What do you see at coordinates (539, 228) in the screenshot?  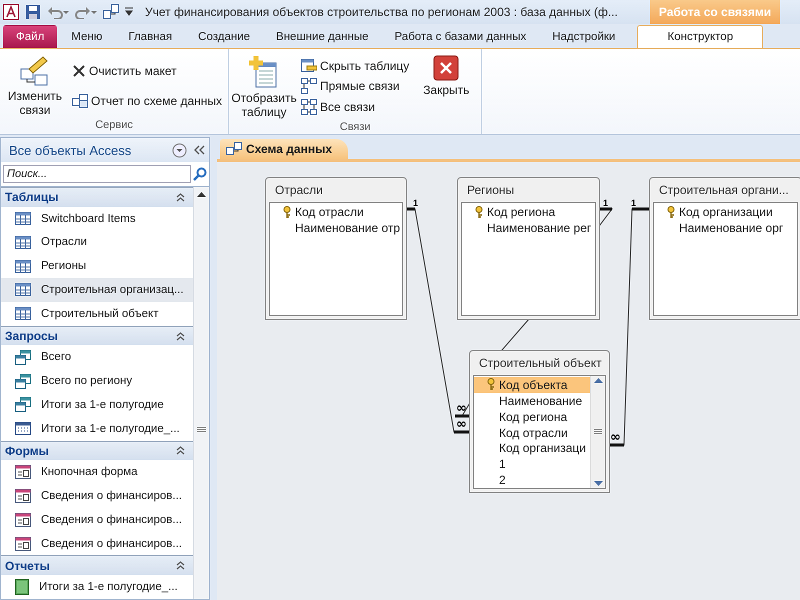 I see `field-name: Наименование рег` at bounding box center [539, 228].